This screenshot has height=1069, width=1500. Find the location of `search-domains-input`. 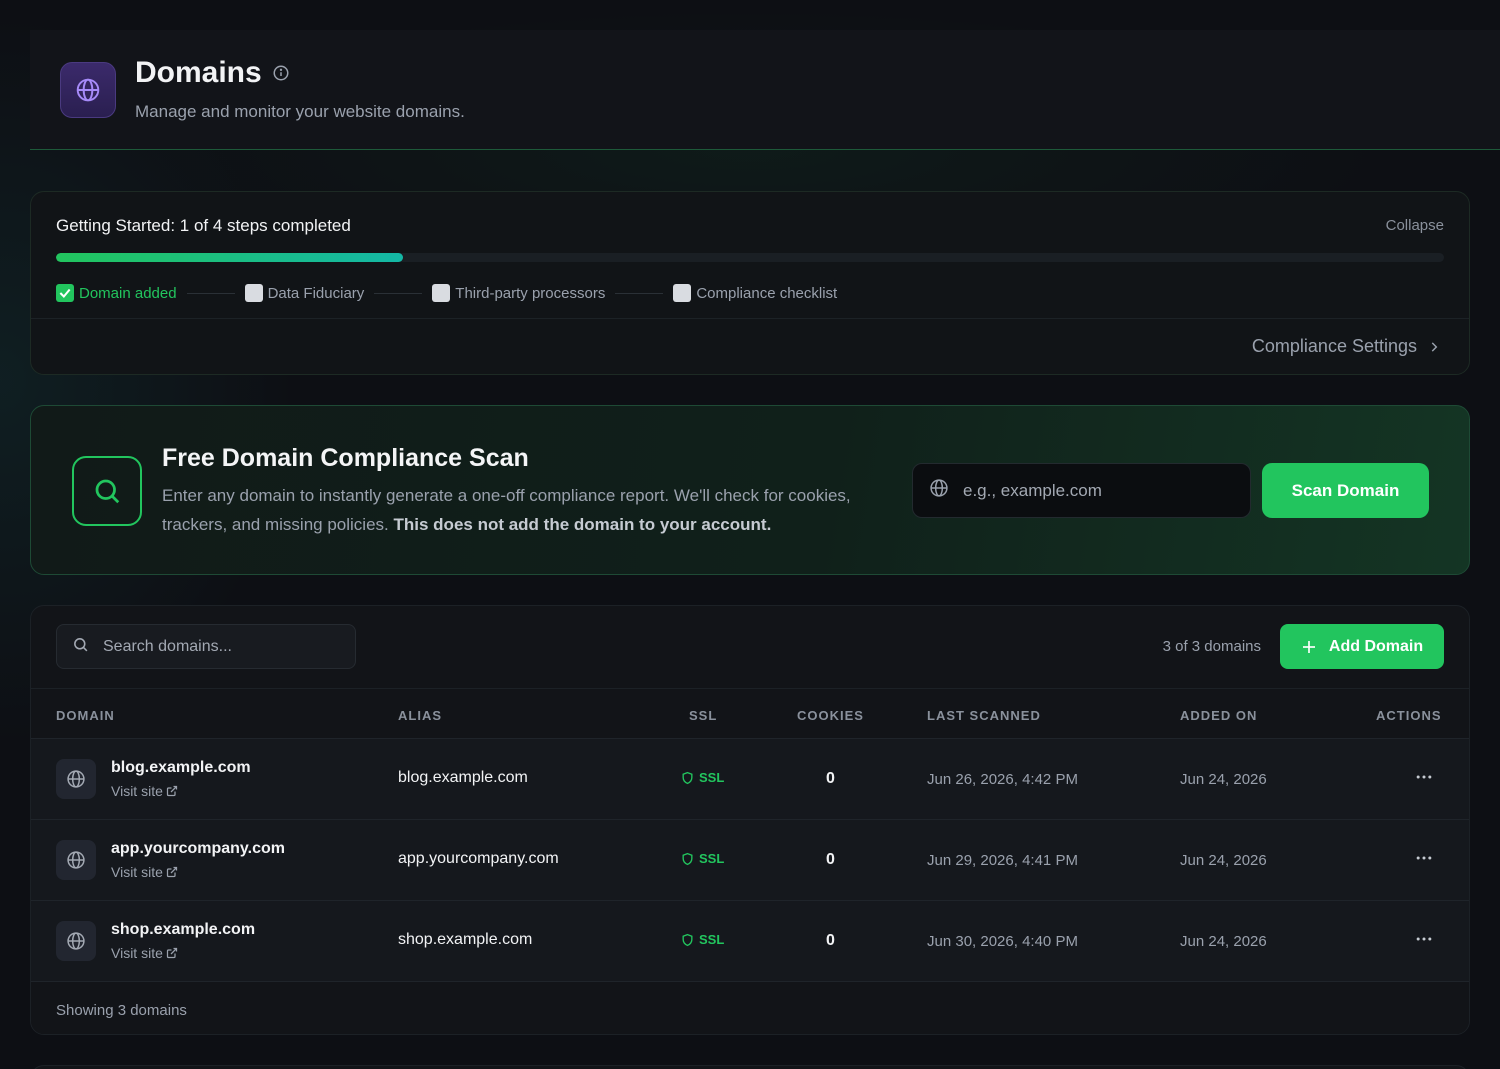

search-domains-input is located at coordinates (218, 646).